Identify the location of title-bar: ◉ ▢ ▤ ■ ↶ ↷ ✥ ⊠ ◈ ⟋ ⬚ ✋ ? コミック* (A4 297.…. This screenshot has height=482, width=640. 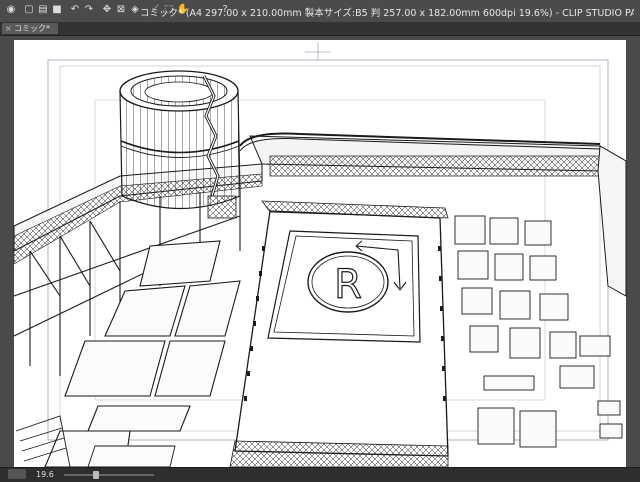
(320, 11).